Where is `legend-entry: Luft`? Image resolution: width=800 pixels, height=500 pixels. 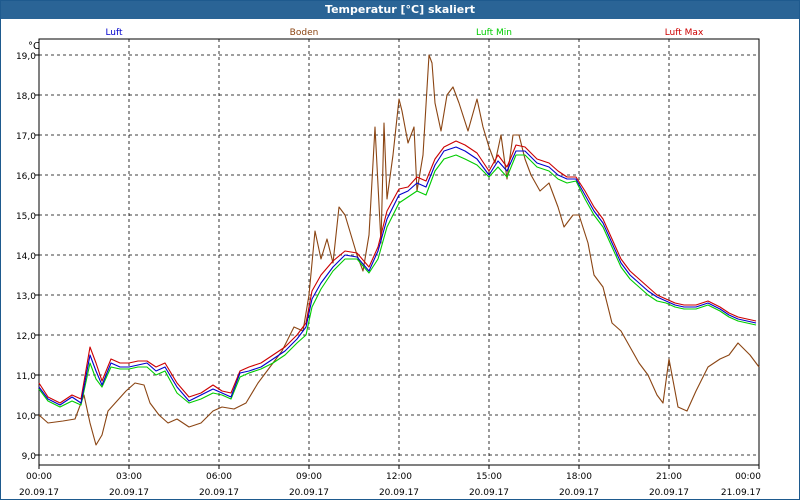
legend-entry: Luft is located at coordinates (114, 33).